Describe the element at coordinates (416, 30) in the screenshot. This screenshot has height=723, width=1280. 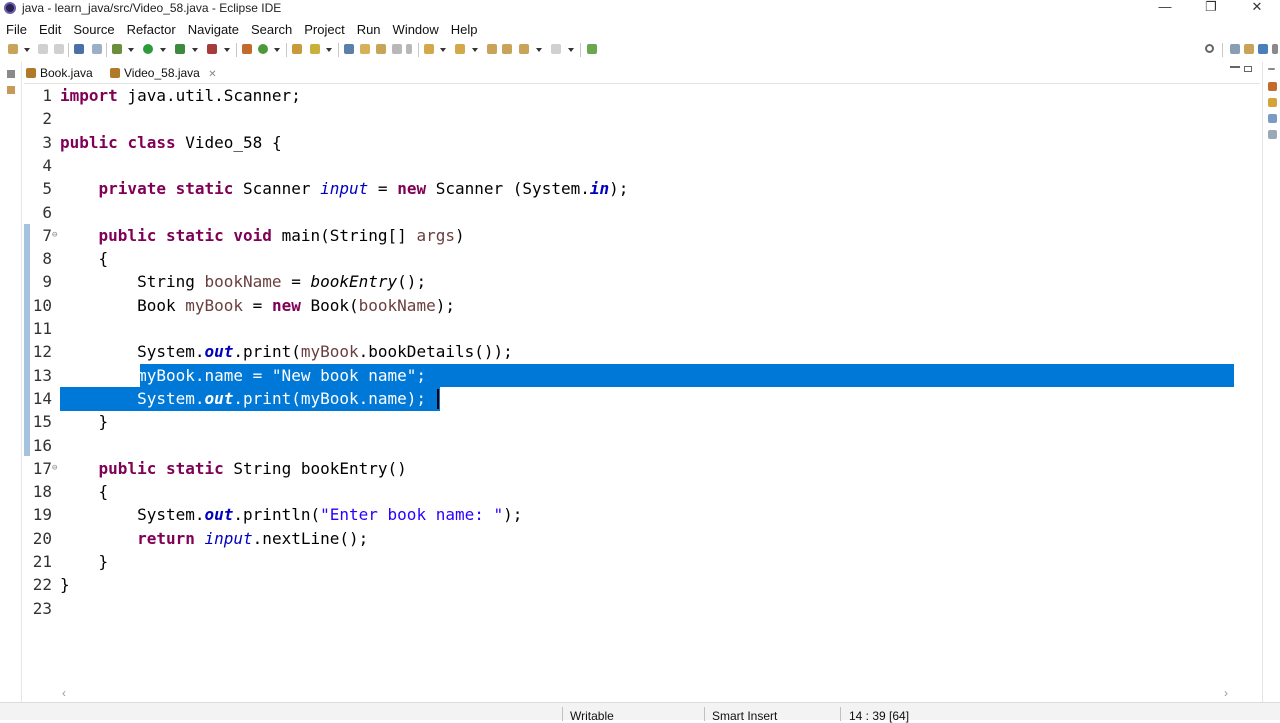
I see `menu-window: Window` at that location.